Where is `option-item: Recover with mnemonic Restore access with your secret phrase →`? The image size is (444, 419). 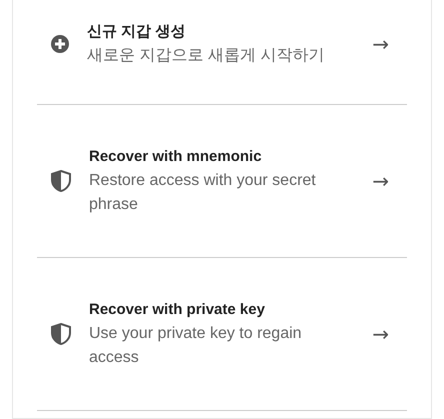
option-item: Recover with mnemonic Restore access with your secret phrase → is located at coordinates (222, 181).